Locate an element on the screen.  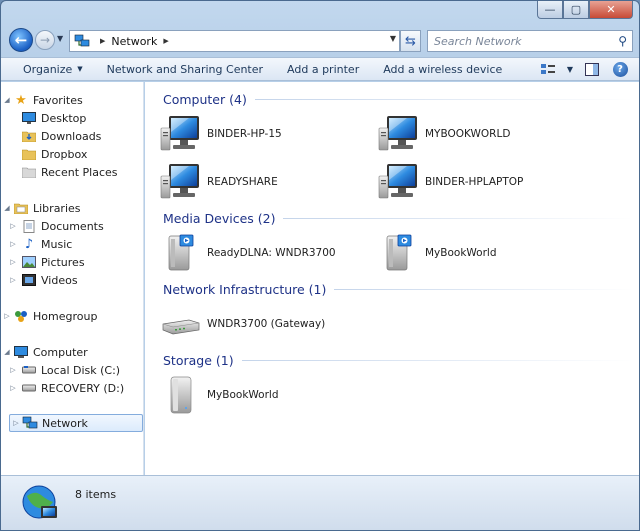
list-item: WNDR3700 (Gateway) is located at coordinates (242, 324).